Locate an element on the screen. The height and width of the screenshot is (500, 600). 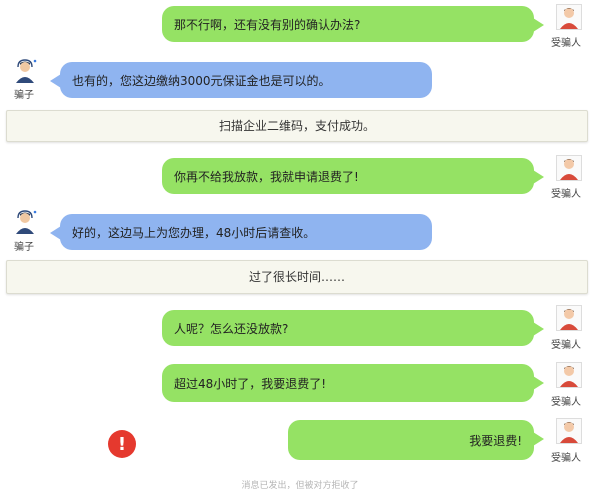
error-symbol: ! is located at coordinates (122, 444).